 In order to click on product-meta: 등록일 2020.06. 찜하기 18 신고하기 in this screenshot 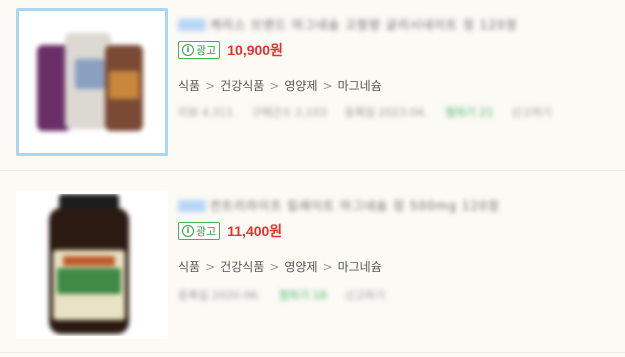, I will do `click(290, 295)`.